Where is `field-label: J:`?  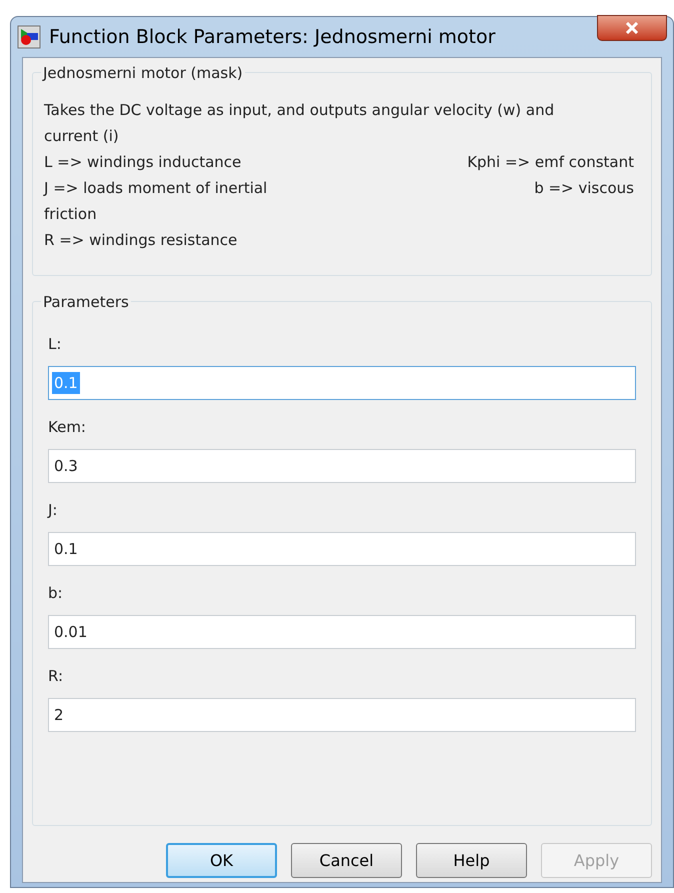
field-label: J: is located at coordinates (53, 510).